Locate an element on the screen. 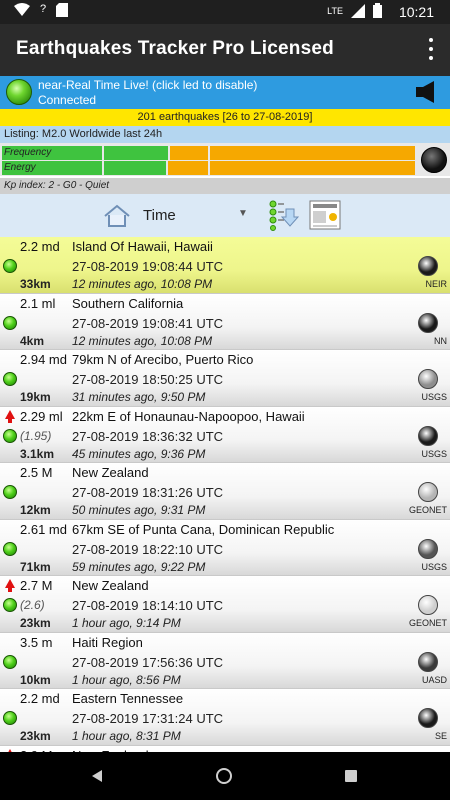 The image size is (450, 800). network-source: UASD is located at coordinates (434, 679).